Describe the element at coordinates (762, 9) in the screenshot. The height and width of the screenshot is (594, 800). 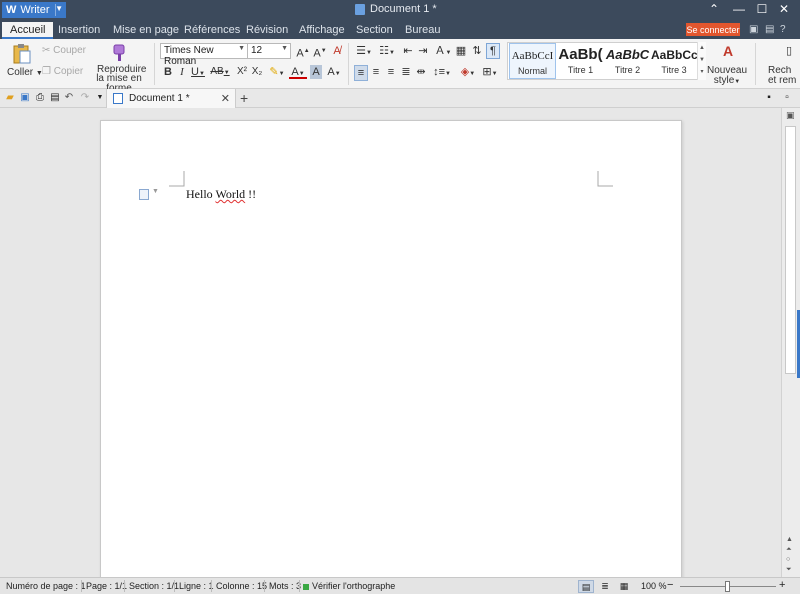
I see `maximize-button: ☐` at that location.